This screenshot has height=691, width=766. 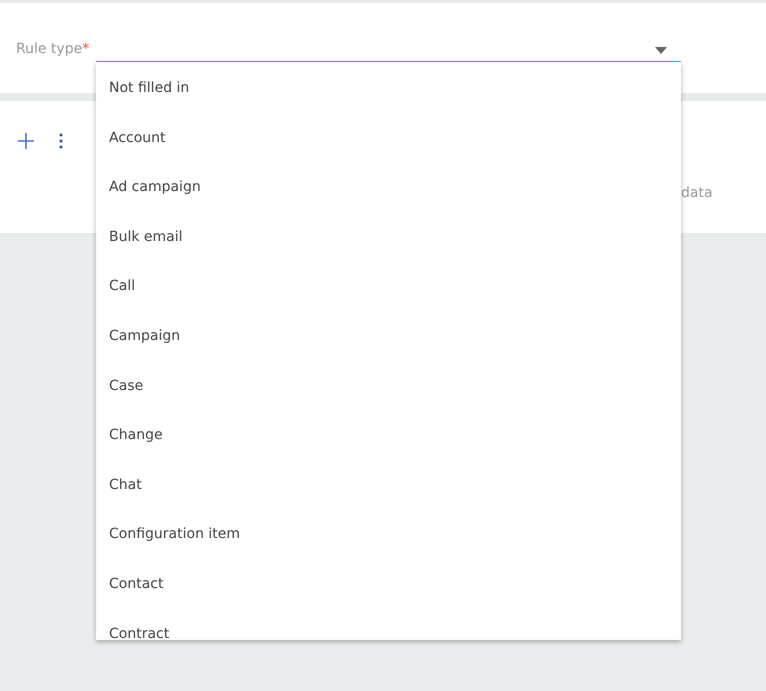 I want to click on dropdown-option: Case, so click(x=388, y=387).